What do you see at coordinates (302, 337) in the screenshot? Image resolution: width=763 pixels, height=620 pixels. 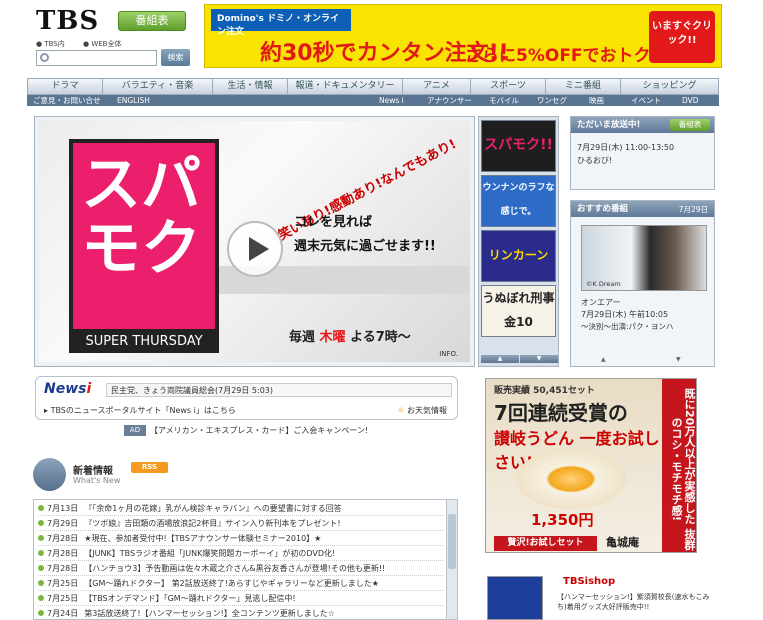 I see `hero-weekly-pre: 毎週` at bounding box center [302, 337].